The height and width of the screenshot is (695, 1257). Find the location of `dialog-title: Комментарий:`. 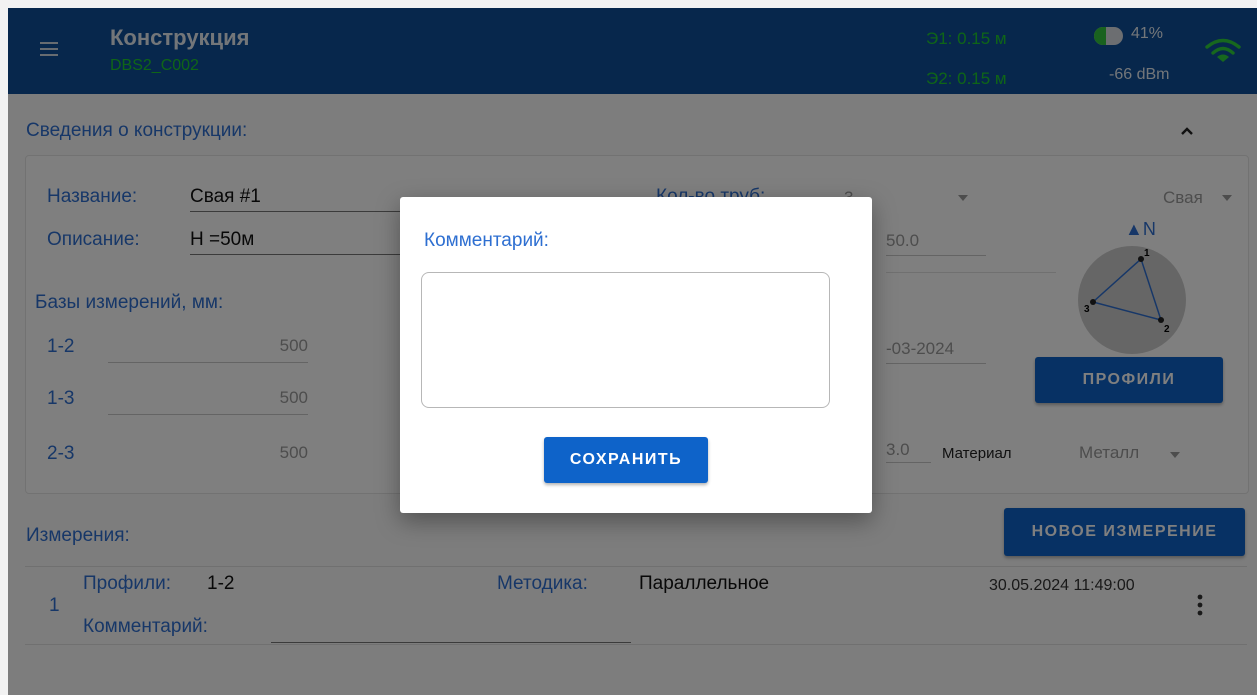

dialog-title: Комментарий: is located at coordinates (486, 240).